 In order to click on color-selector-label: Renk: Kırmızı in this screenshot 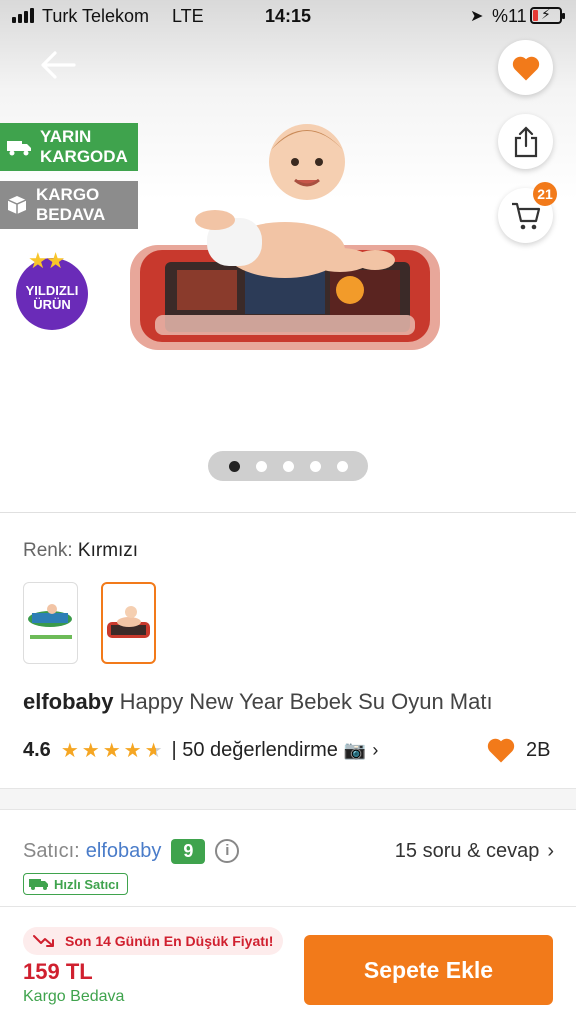, I will do `click(80, 551)`.